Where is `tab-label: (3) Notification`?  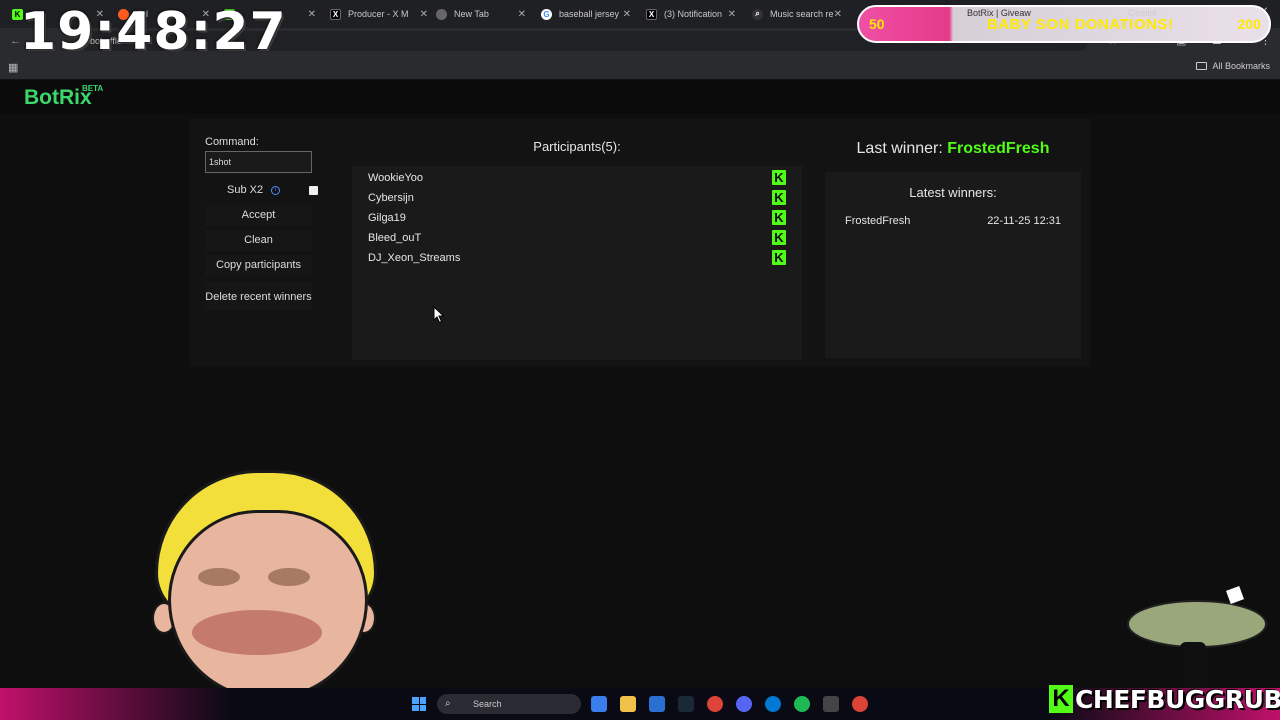
tab-label: (3) Notification is located at coordinates (693, 14).